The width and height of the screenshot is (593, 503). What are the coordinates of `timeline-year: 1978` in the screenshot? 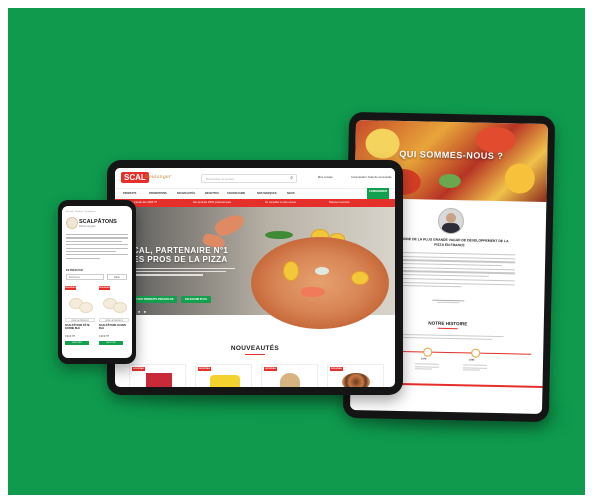 It's located at (424, 359).